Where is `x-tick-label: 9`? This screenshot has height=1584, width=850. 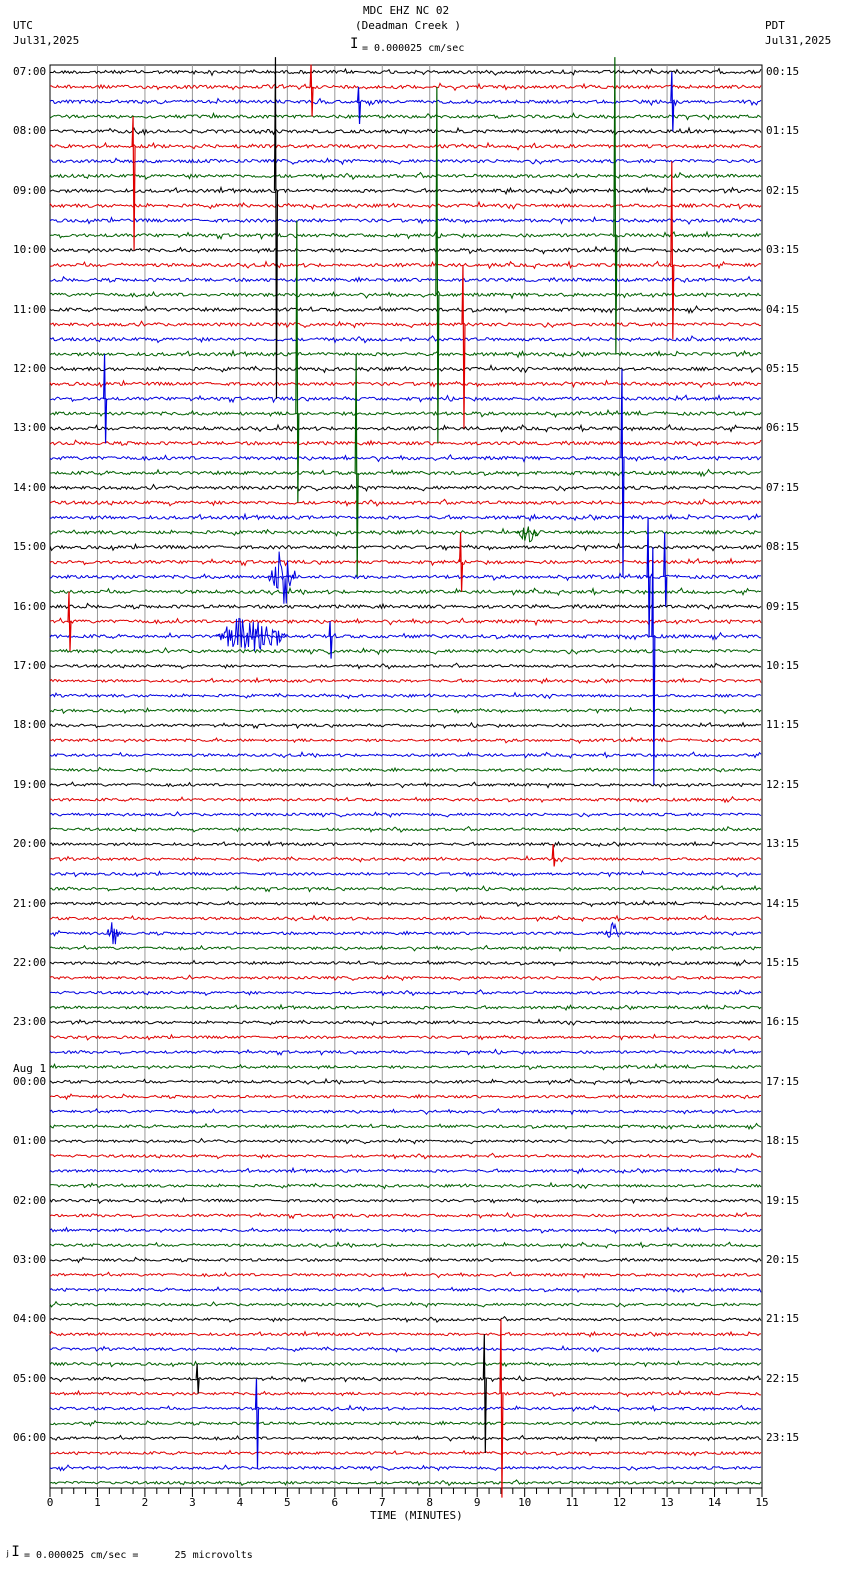
x-tick-label: 9 is located at coordinates (477, 1502).